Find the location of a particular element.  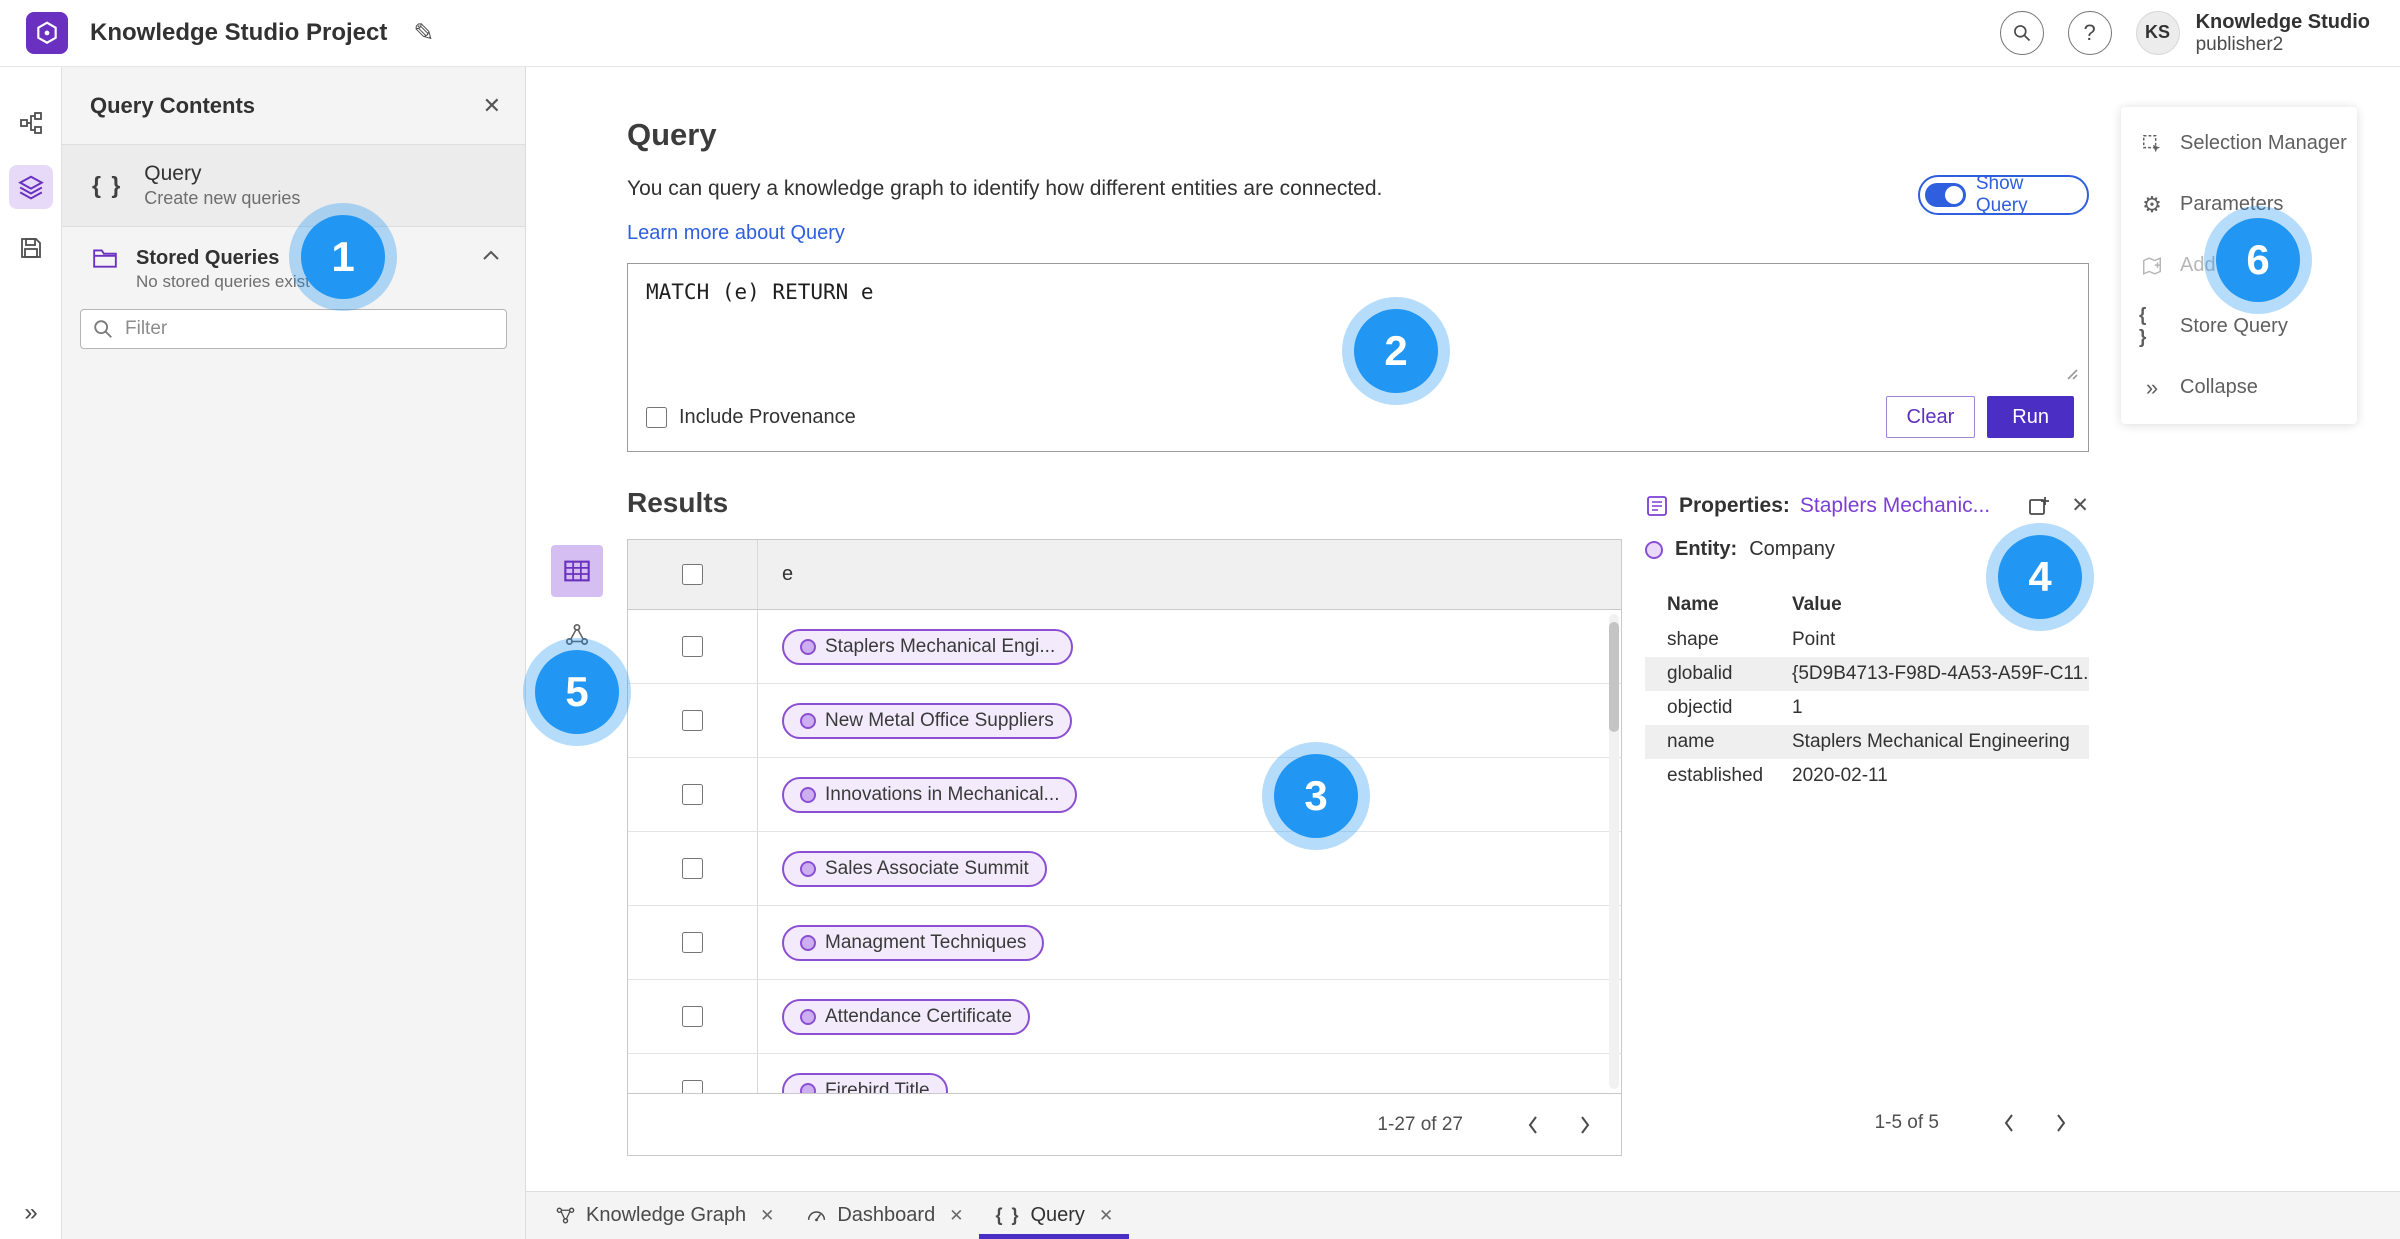

run-button: Run is located at coordinates (2030, 417).